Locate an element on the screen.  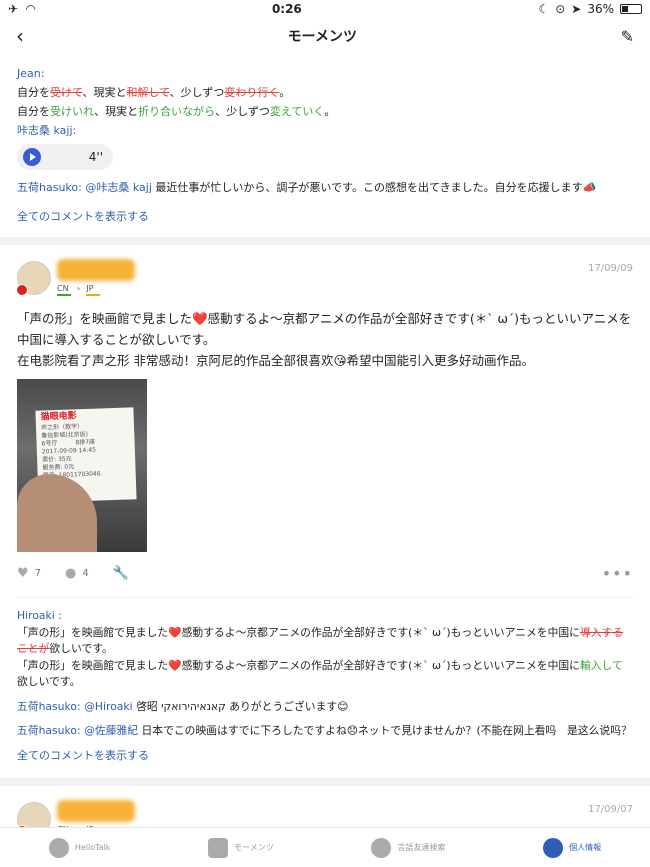
comment-button: ● 4 is located at coordinates (77, 573).